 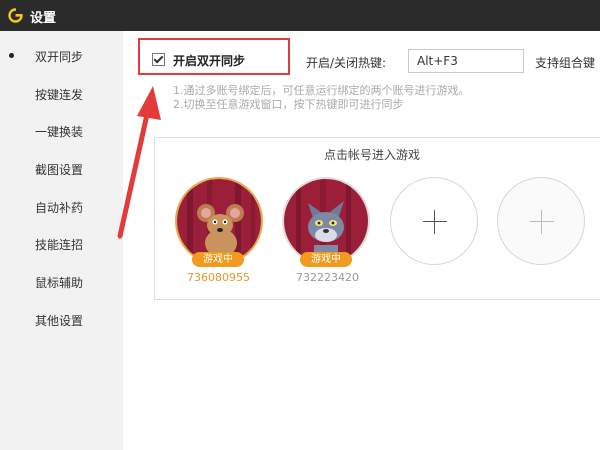 I want to click on sidebar-item-label: 截图设置, so click(x=59, y=170).